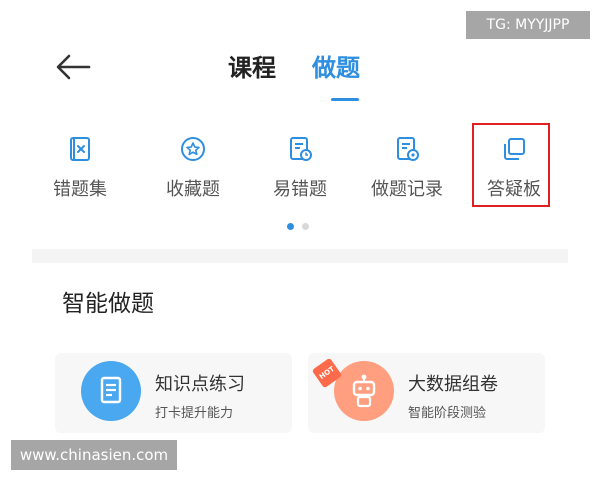  I want to click on tab-courses: 课程, so click(252, 68).